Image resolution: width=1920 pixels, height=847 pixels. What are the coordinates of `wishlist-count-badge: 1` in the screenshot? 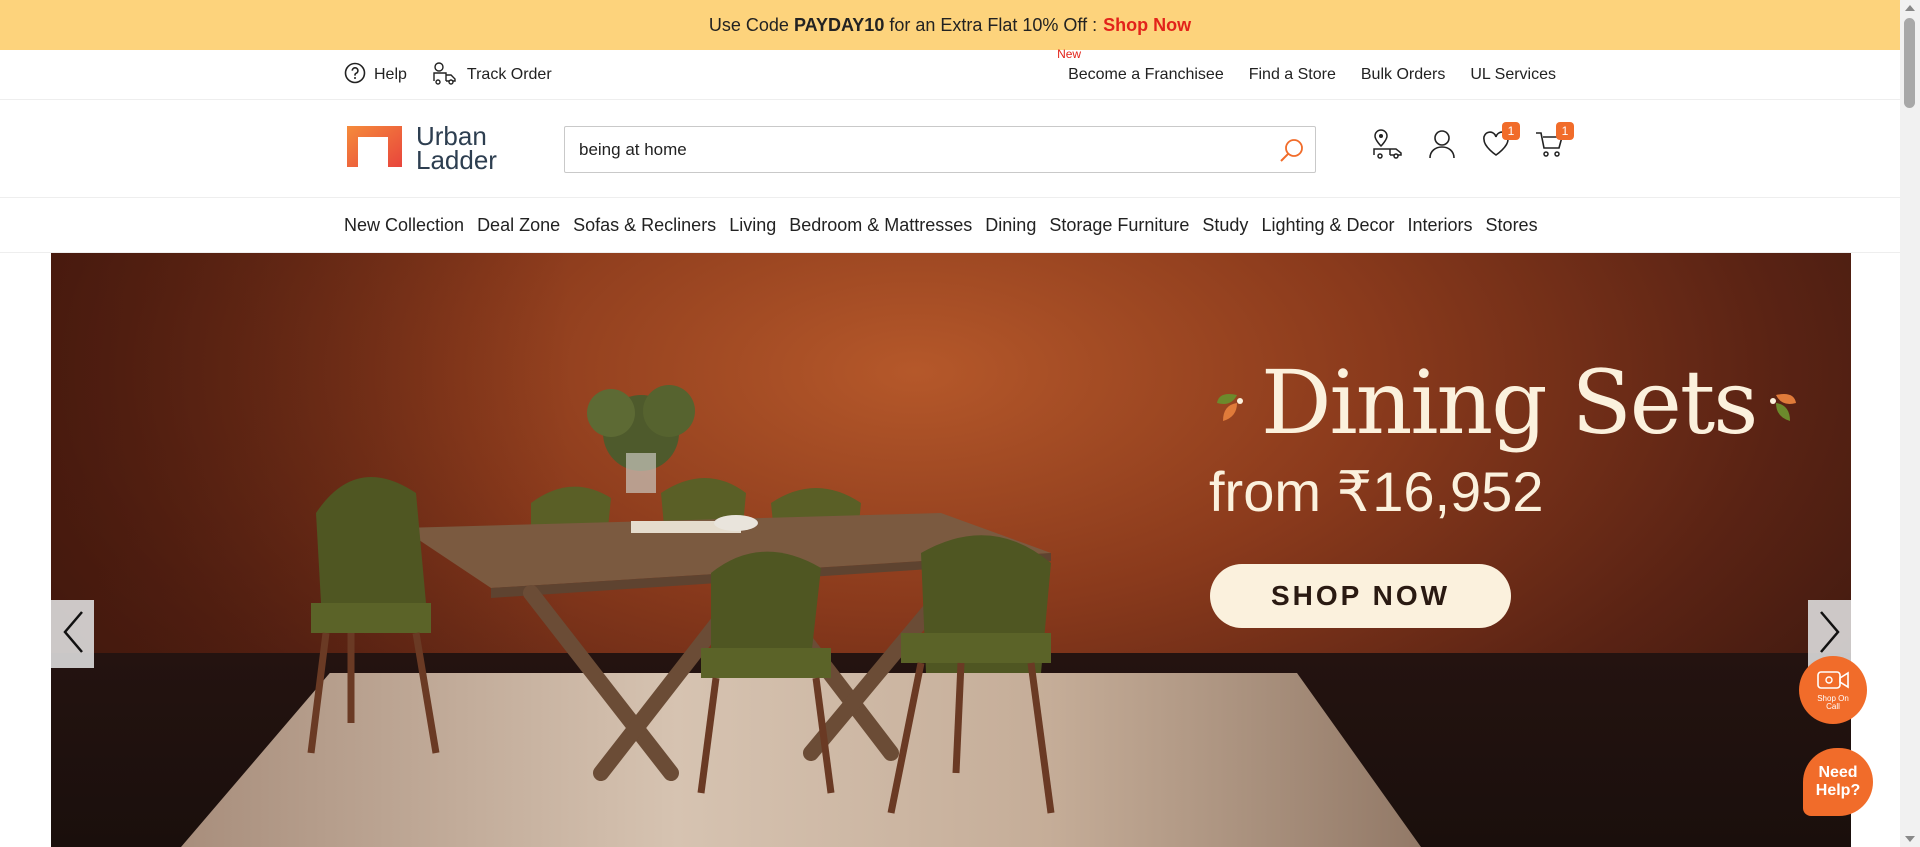 It's located at (1511, 131).